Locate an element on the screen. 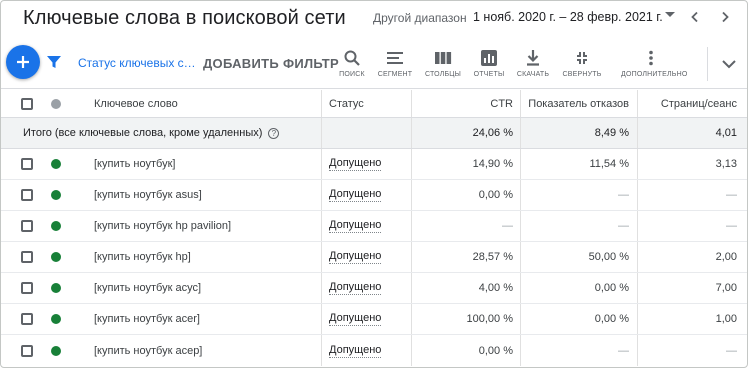 Image resolution: width=750 pixels, height=370 pixels. pages-per-session-cell: 3,13 is located at coordinates (726, 164).